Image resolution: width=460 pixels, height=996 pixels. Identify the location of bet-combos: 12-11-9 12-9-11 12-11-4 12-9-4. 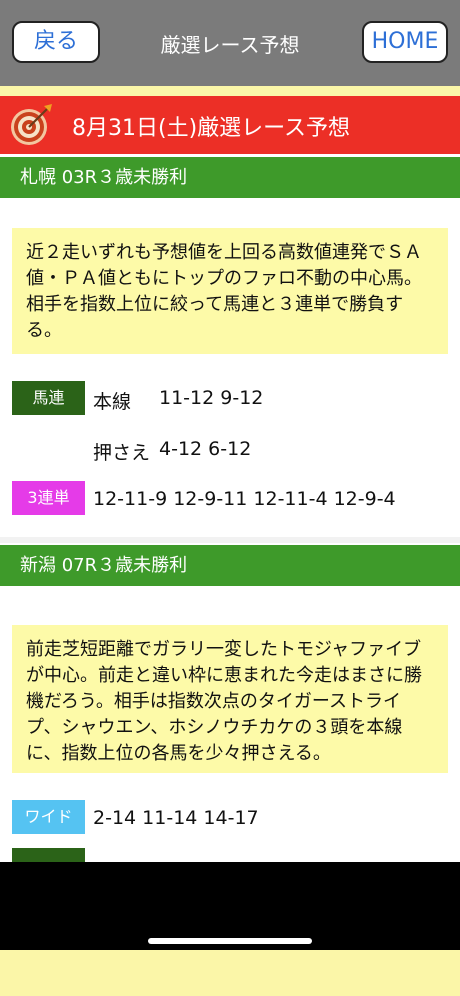
(244, 499).